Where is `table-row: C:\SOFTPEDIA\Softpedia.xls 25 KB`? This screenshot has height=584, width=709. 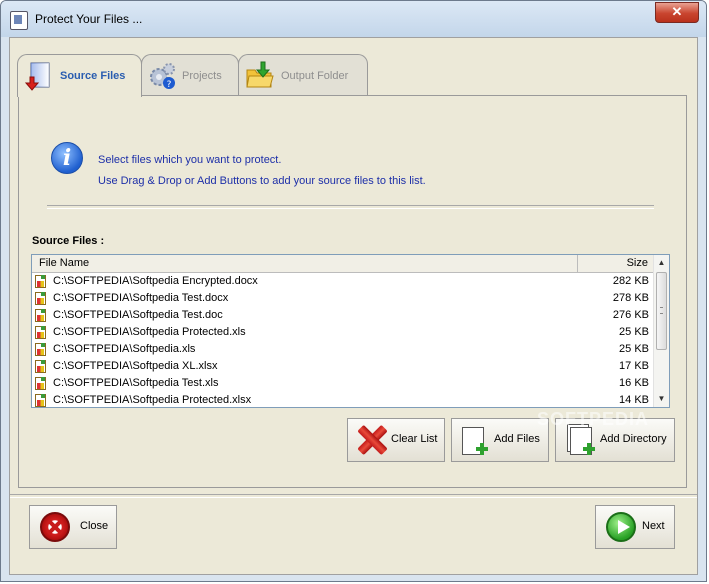 table-row: C:\SOFTPEDIA\Softpedia.xls 25 KB is located at coordinates (343, 349).